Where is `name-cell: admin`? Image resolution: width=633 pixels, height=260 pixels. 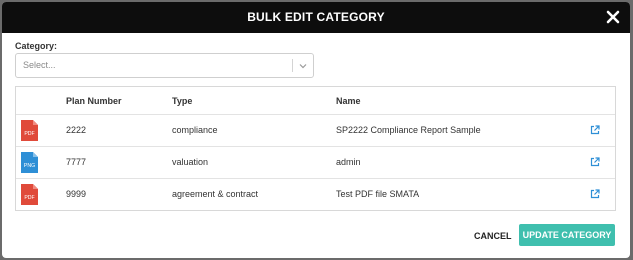
name-cell: admin is located at coordinates (348, 162).